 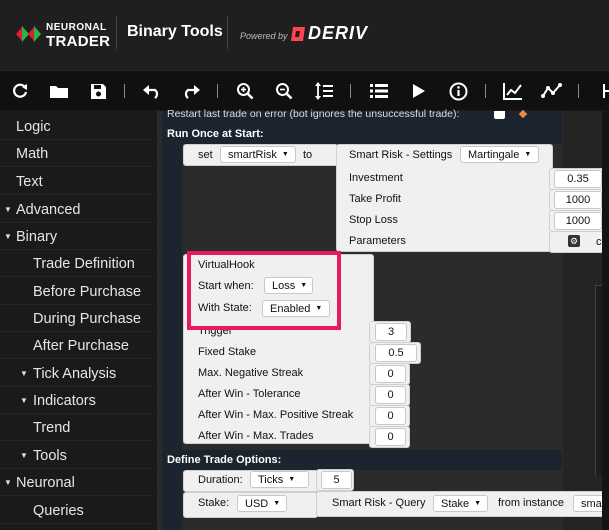 What do you see at coordinates (324, 91) in the screenshot?
I see `sort-icon` at bounding box center [324, 91].